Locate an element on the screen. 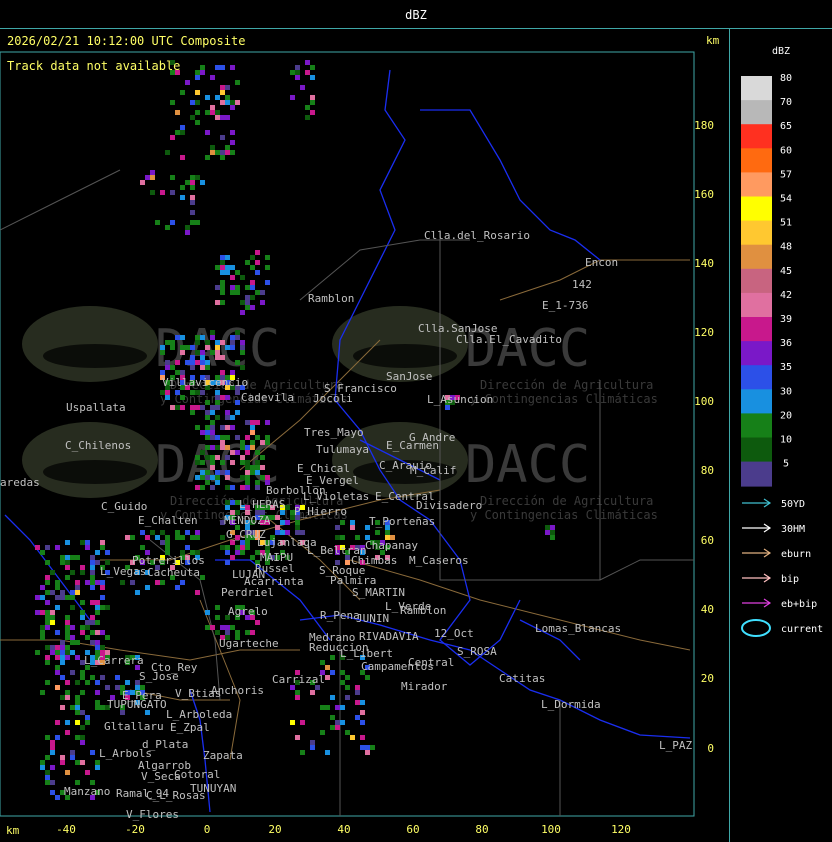 The width and height of the screenshot is (832, 842). y-tick-label: 160 is located at coordinates (704, 194).